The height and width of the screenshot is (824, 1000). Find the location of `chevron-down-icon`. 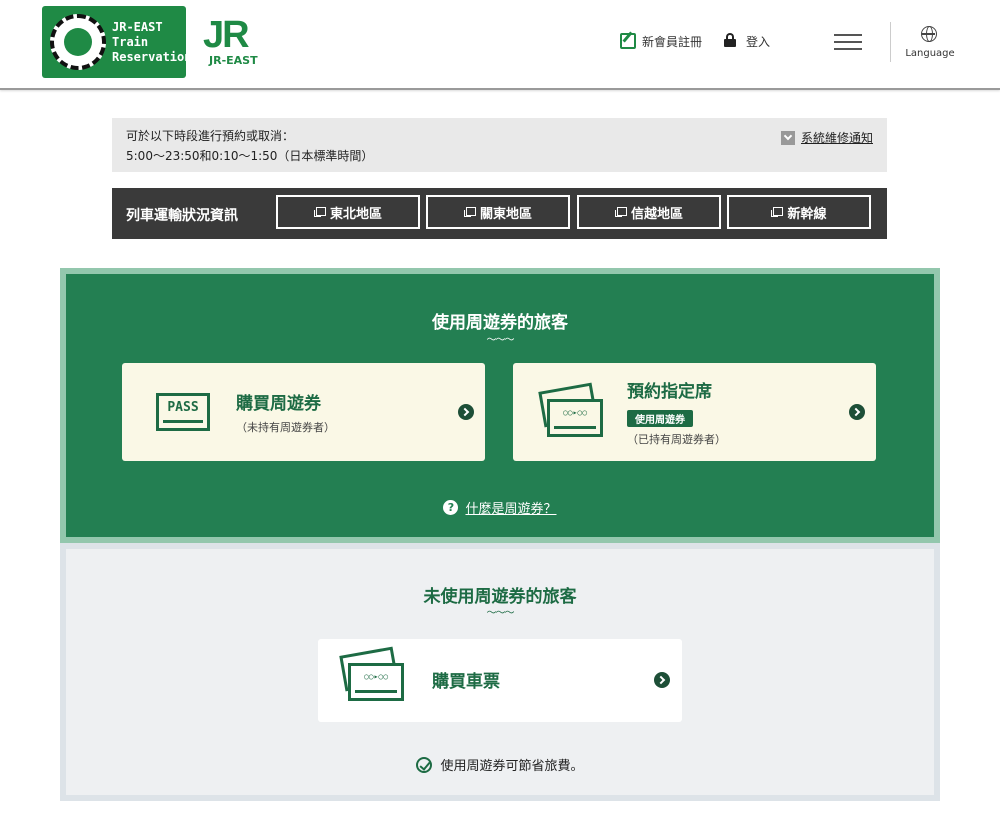

chevron-down-icon is located at coordinates (787, 137).